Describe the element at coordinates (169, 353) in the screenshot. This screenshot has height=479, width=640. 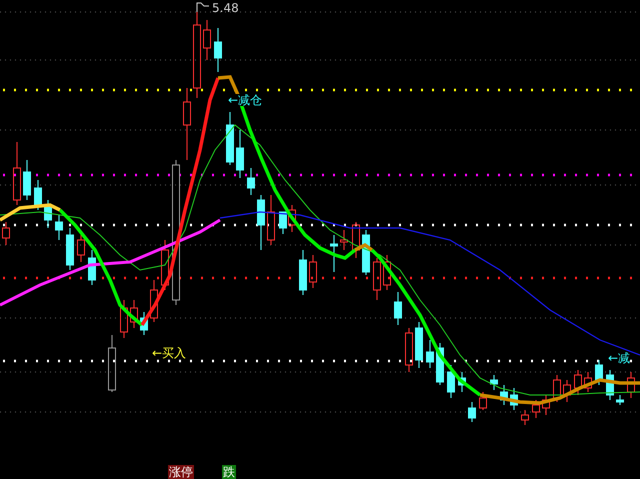
I see `signal-label: ←买入` at that location.